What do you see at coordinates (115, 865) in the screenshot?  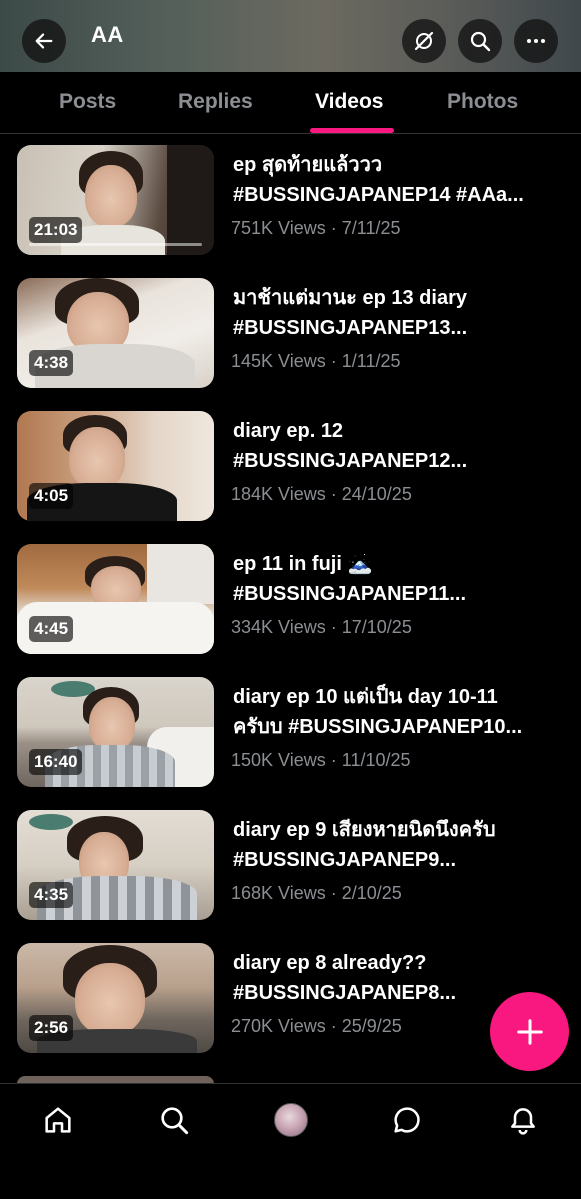 I see `video-thumbnail: 4:35` at bounding box center [115, 865].